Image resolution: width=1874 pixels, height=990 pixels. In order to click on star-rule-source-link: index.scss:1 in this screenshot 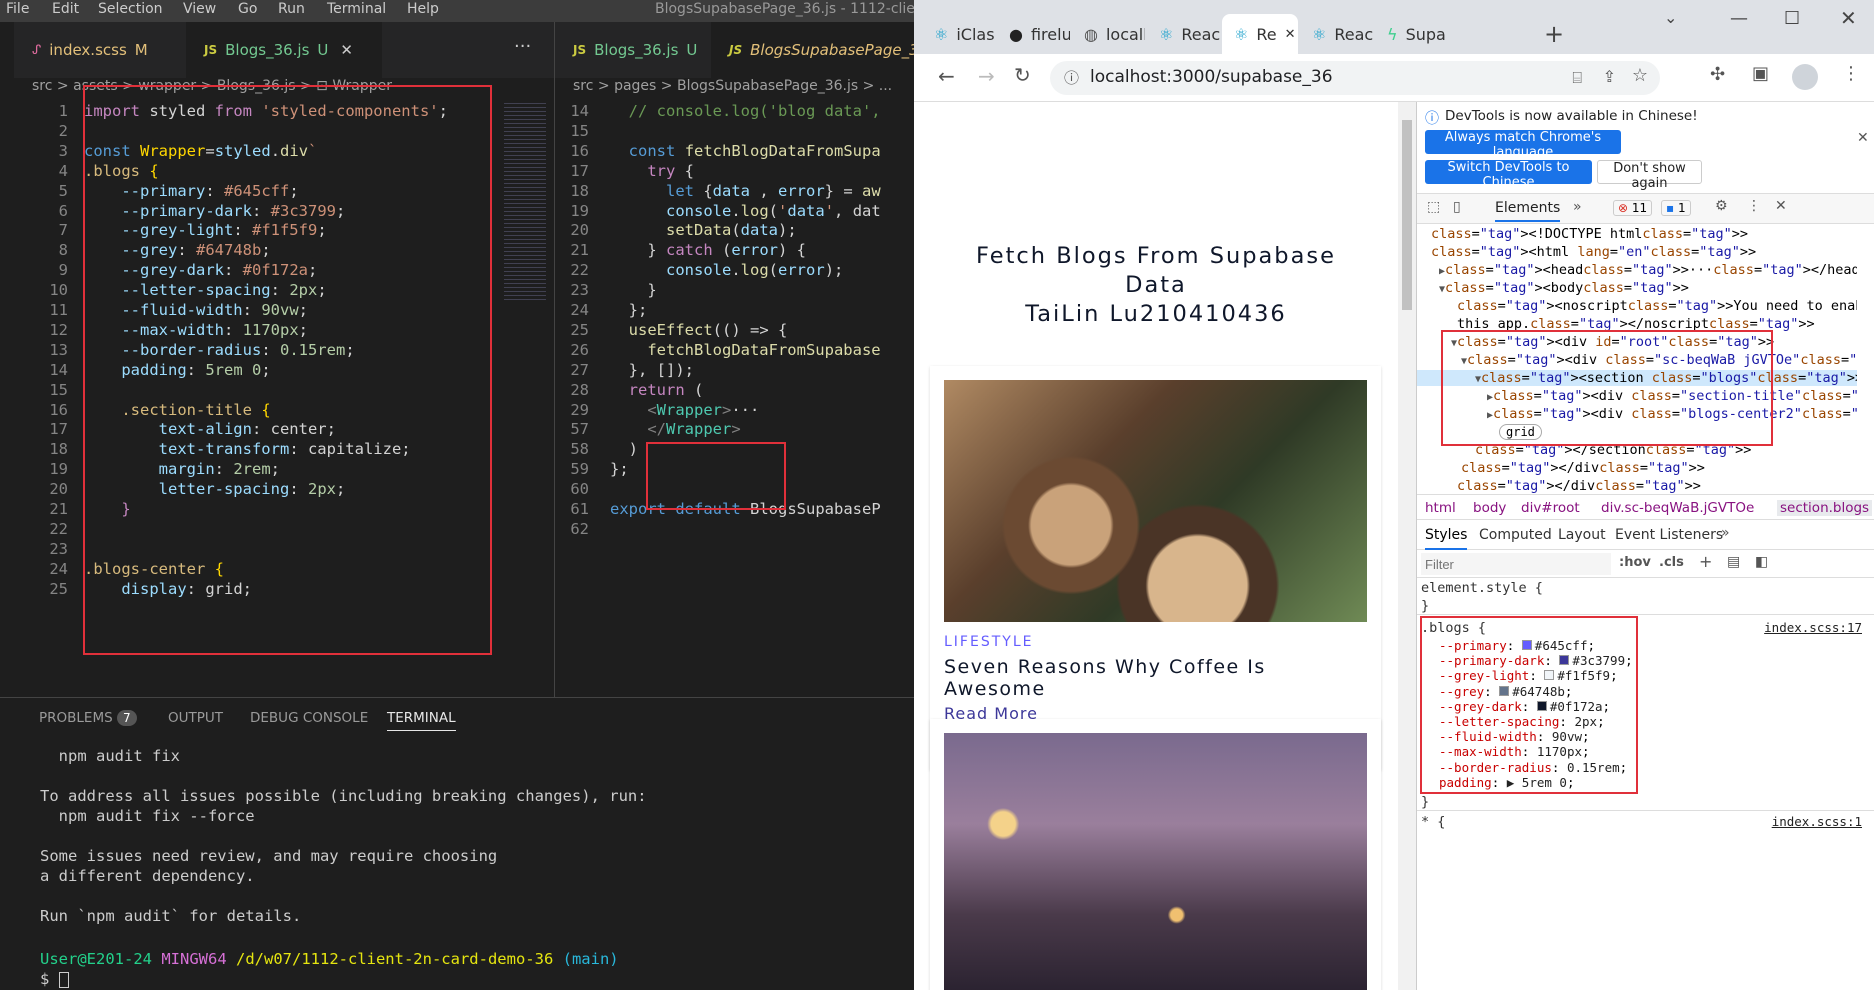, I will do `click(1817, 821)`.